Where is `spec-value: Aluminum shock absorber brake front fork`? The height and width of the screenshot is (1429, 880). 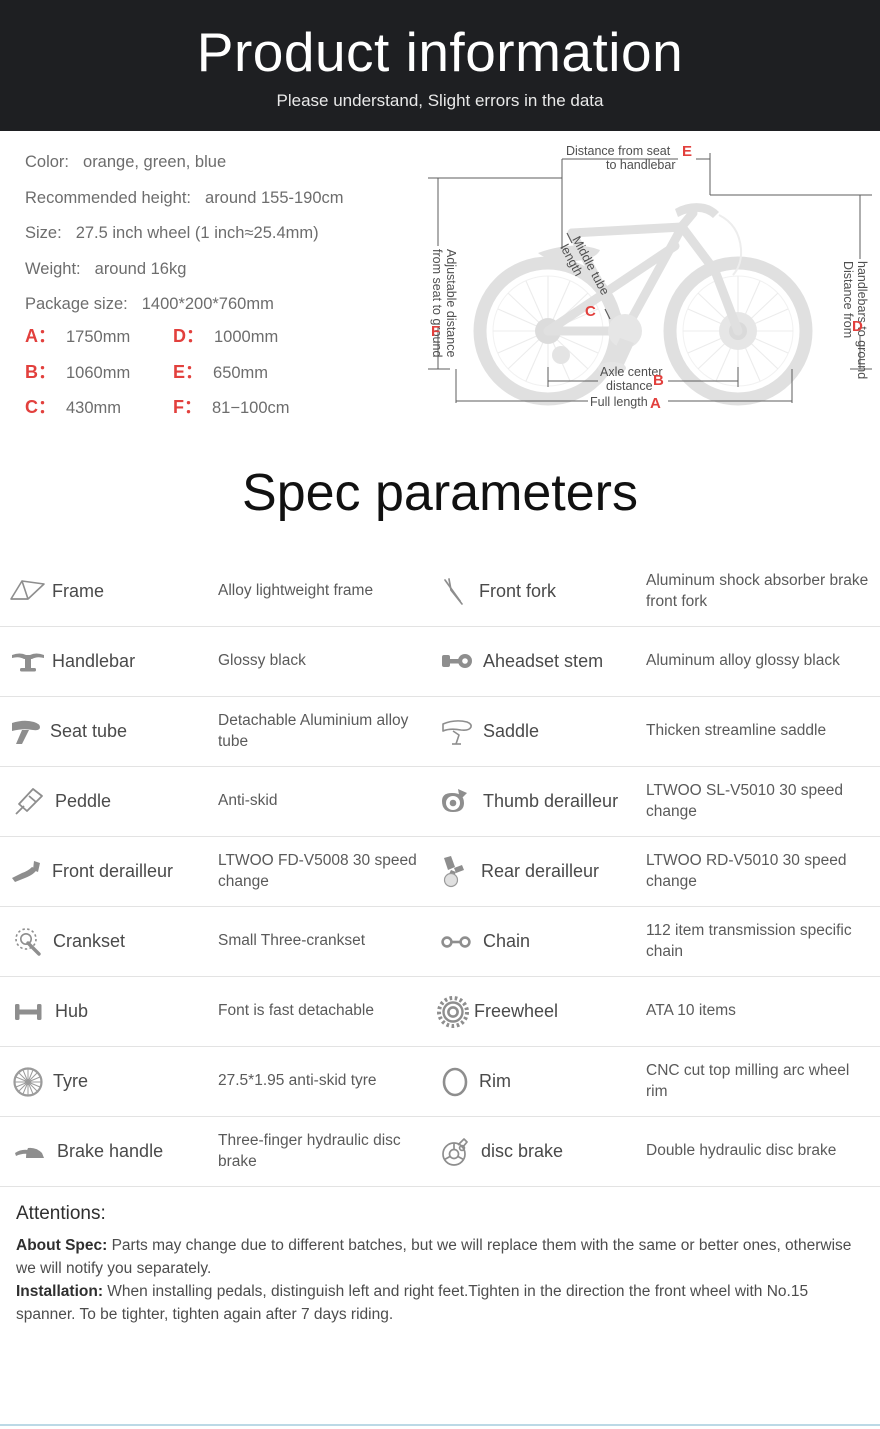
spec-value: Aluminum shock absorber brake front fork is located at coordinates (757, 591).